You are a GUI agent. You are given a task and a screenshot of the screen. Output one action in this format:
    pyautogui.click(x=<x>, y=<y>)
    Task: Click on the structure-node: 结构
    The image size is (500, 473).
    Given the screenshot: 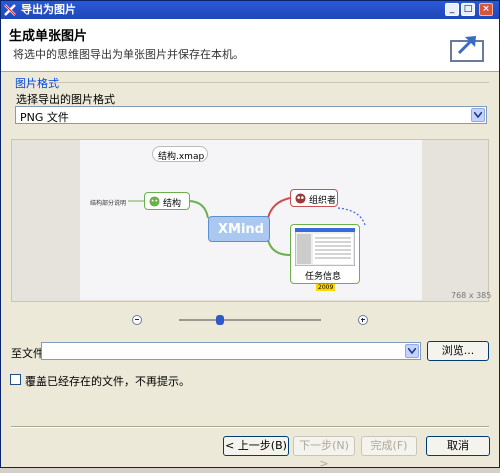 What is the action you would take?
    pyautogui.click(x=167, y=201)
    